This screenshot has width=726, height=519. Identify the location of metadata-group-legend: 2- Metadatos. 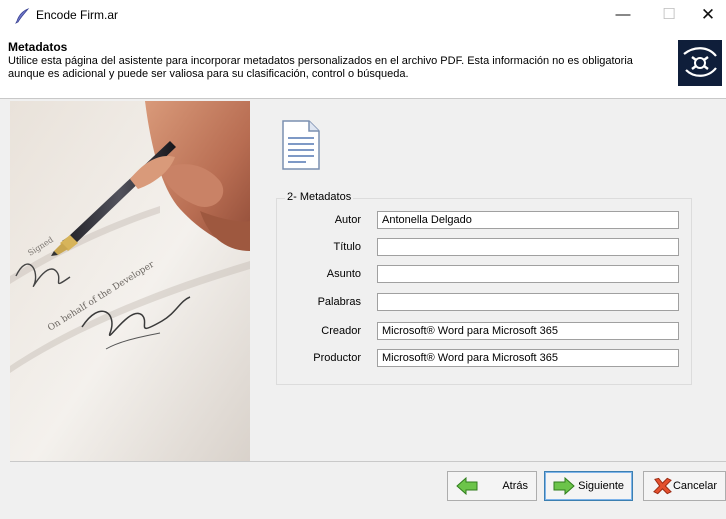
(319, 197).